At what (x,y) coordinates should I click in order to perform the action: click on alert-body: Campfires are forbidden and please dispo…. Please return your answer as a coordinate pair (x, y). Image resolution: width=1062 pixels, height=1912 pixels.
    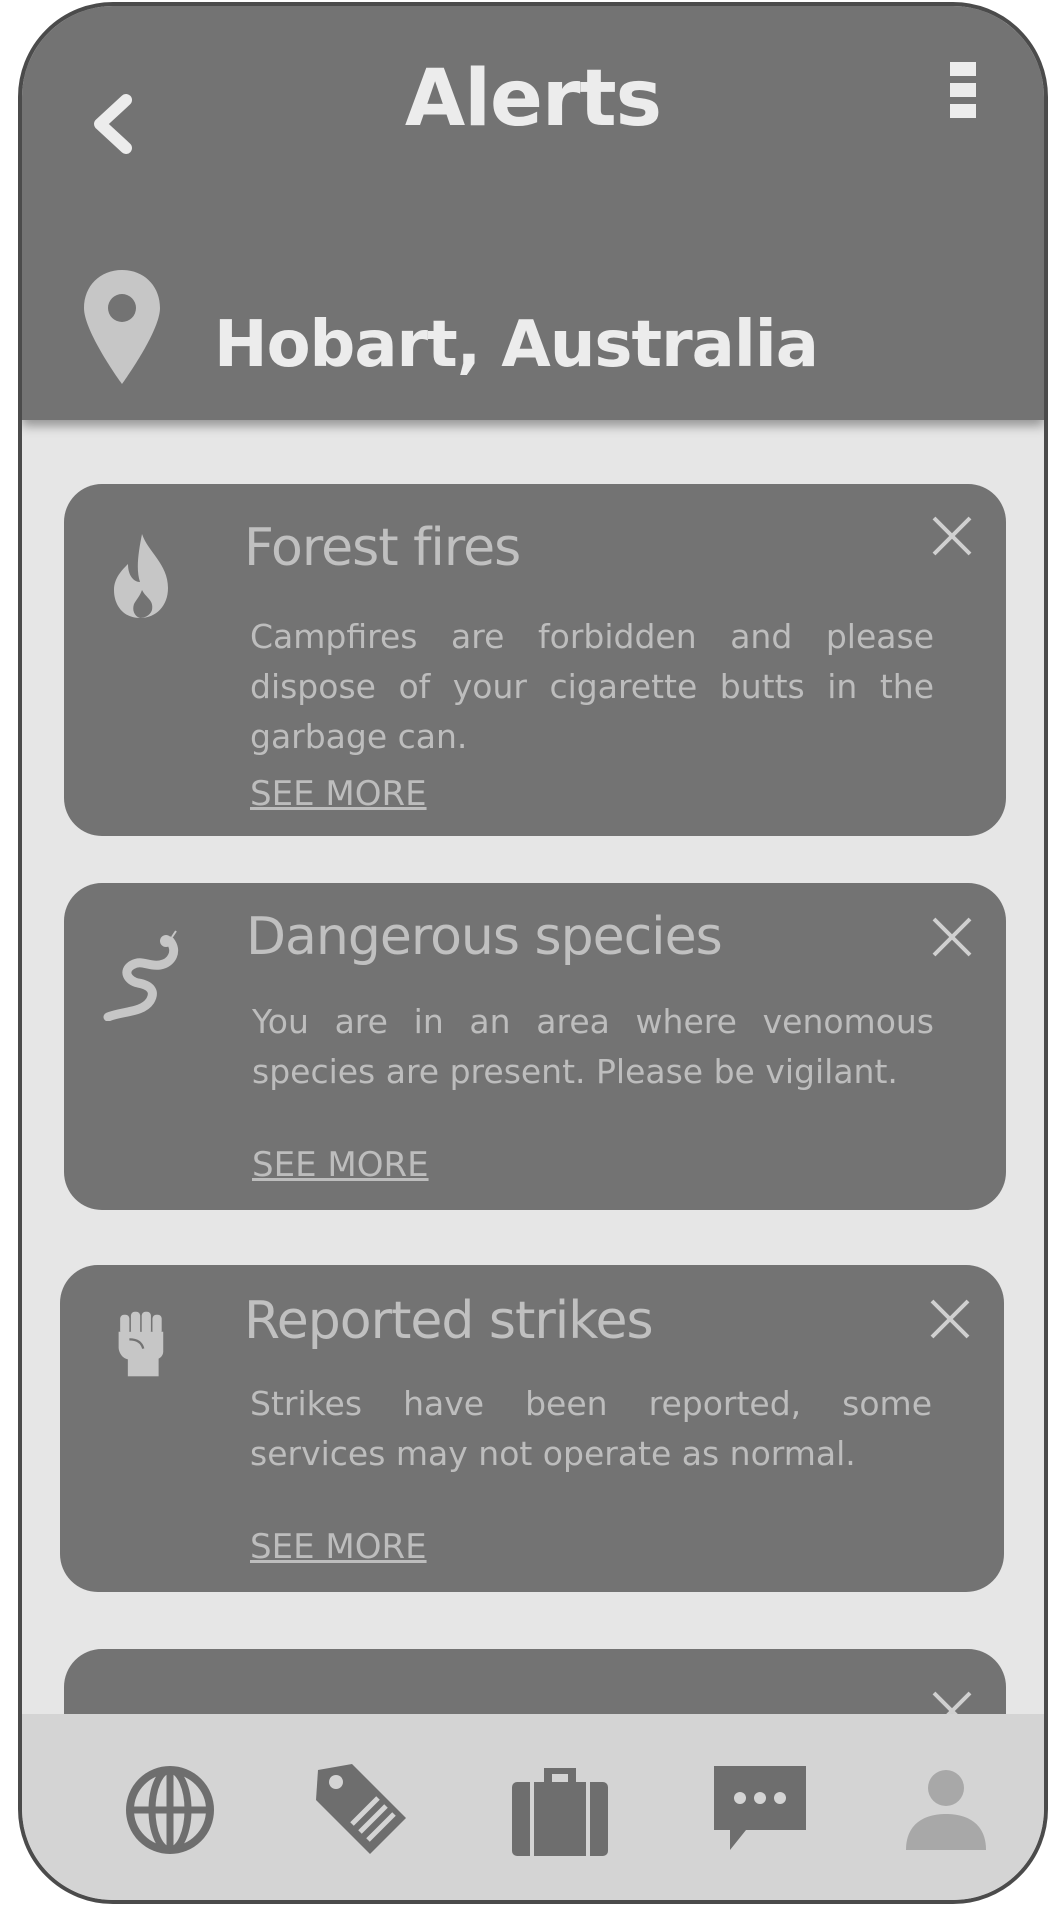
    Looking at the image, I should click on (592, 686).